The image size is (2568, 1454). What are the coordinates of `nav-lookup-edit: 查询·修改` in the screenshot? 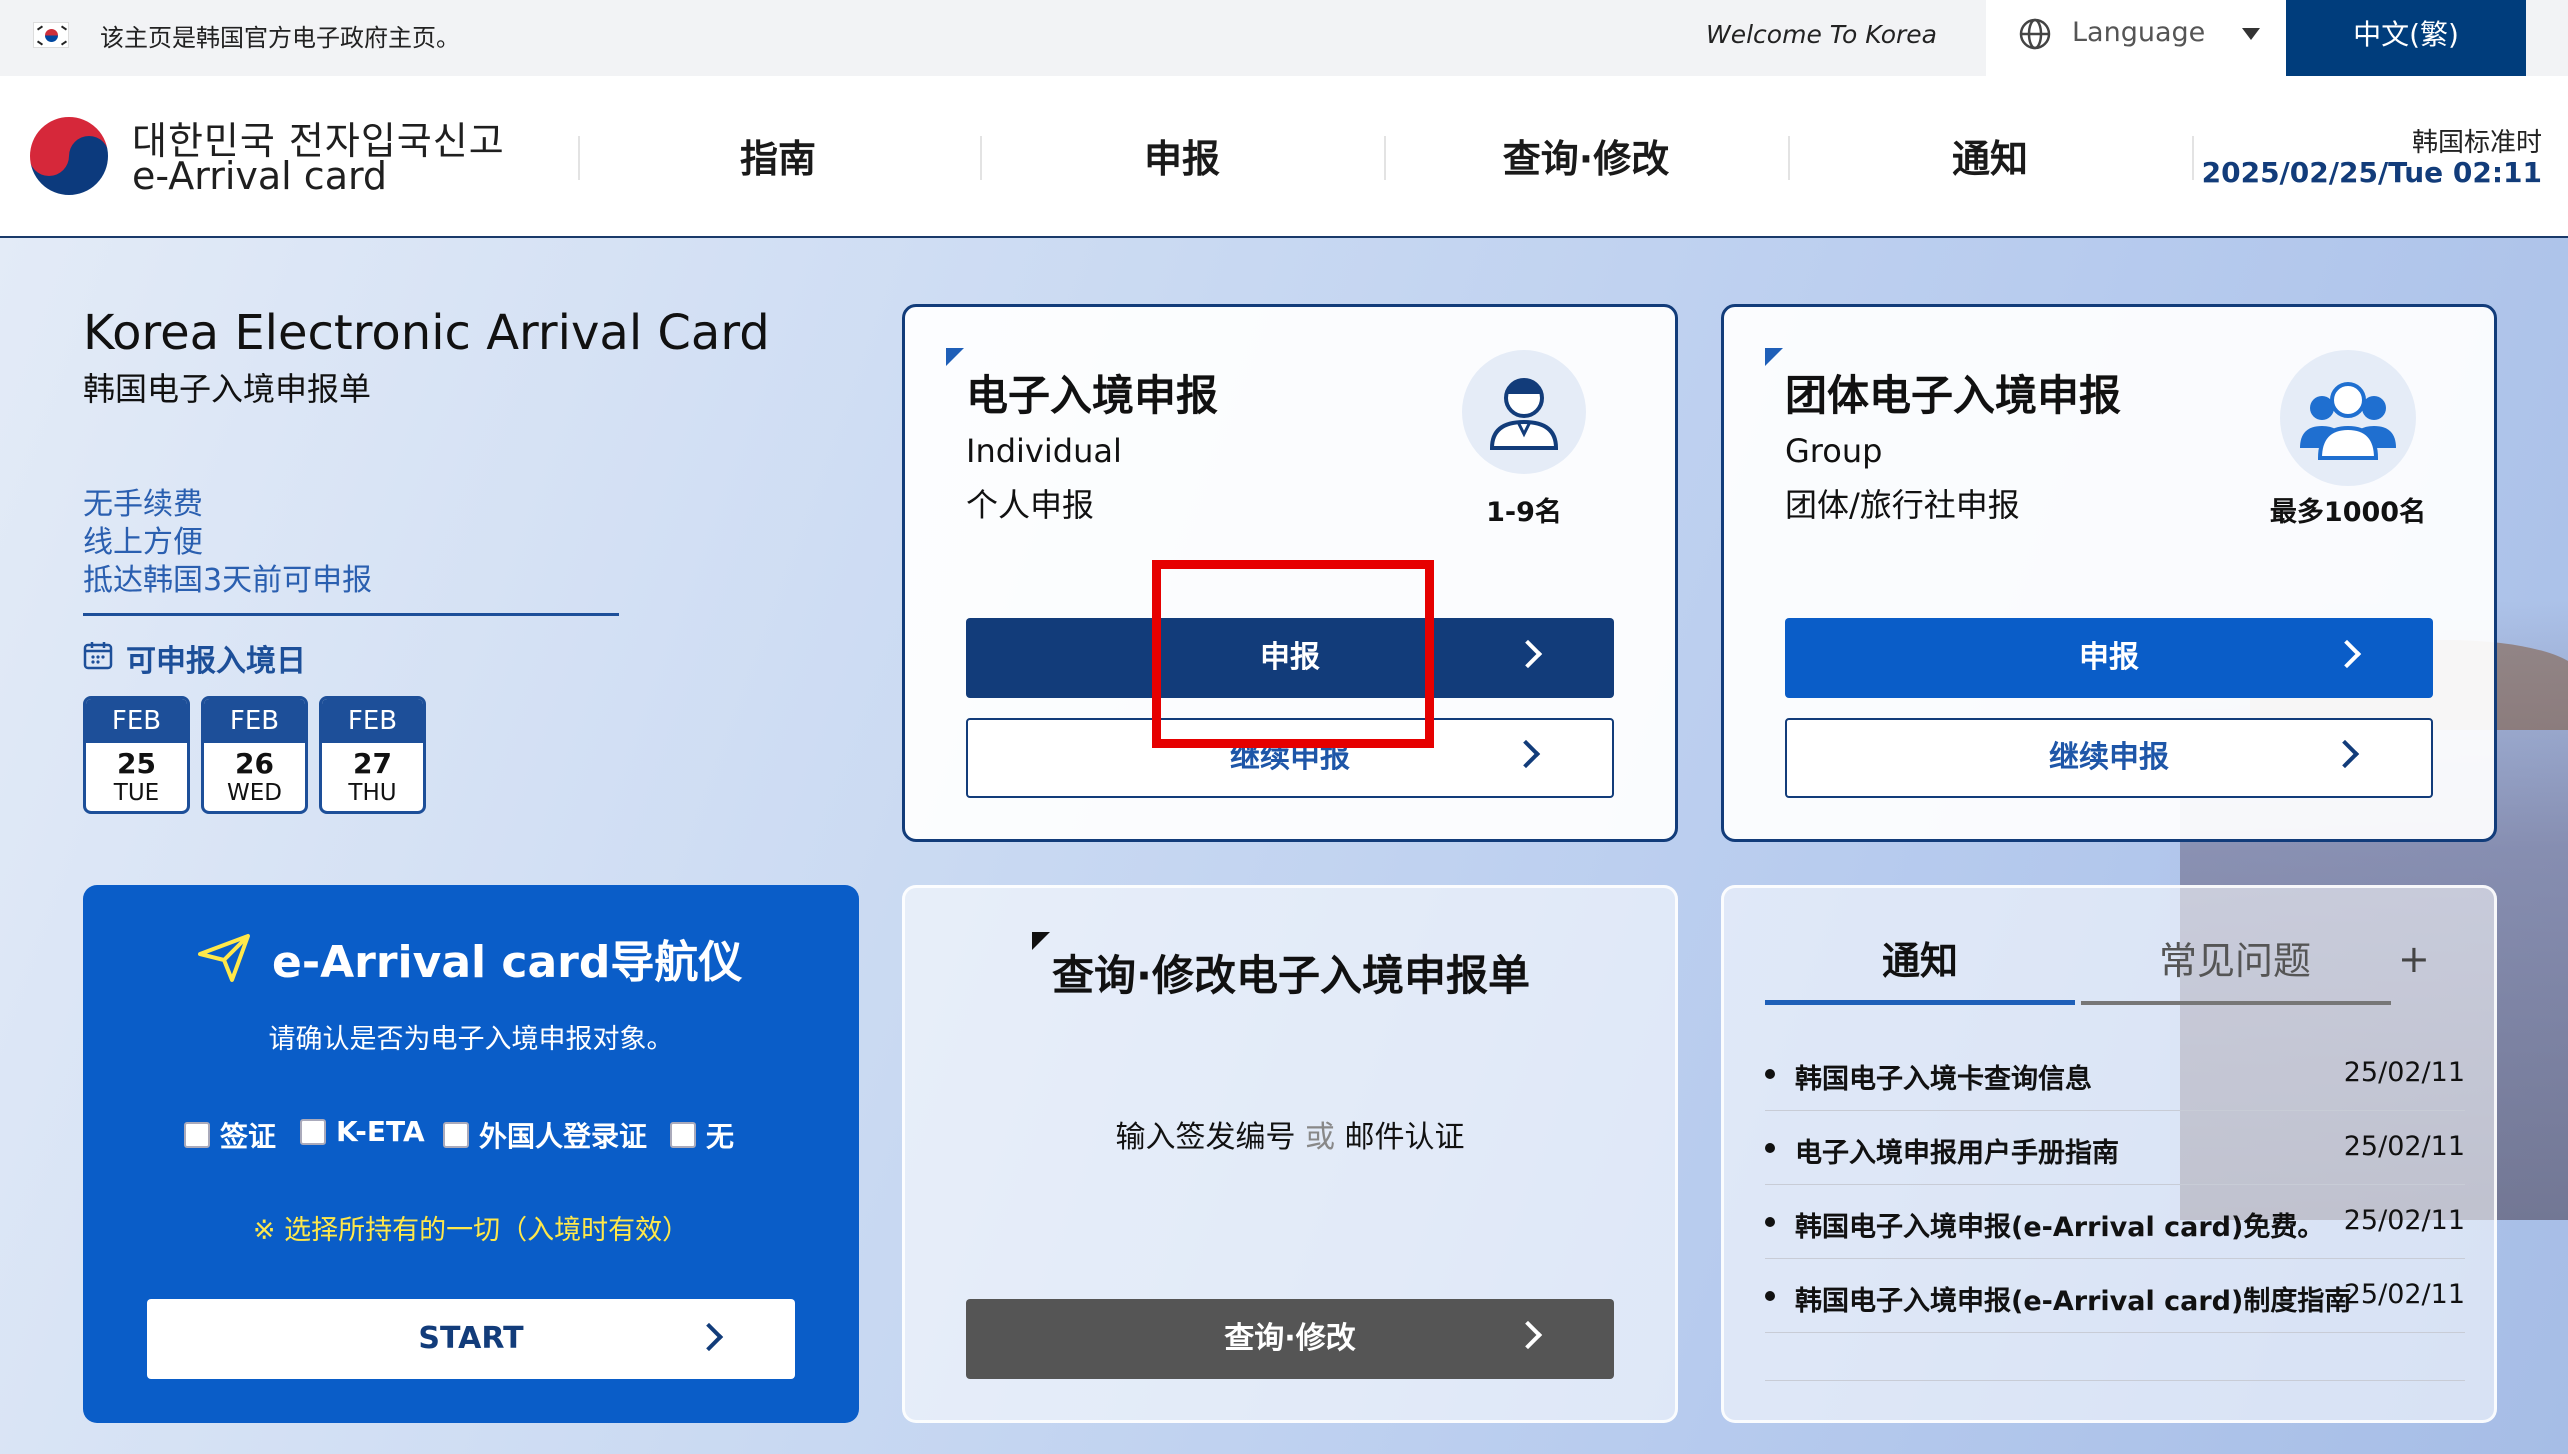 It's located at (1586, 155).